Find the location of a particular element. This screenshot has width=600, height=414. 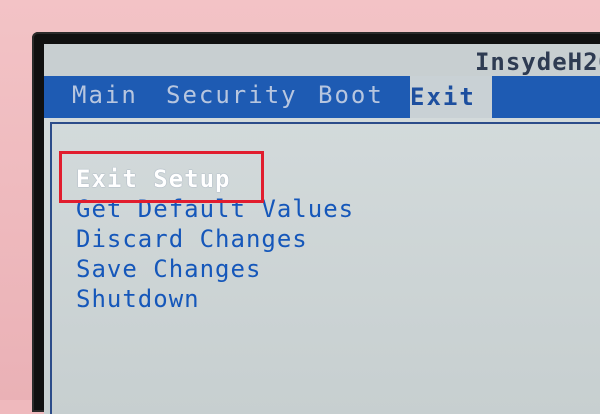

tab-security: Security is located at coordinates (232, 95).